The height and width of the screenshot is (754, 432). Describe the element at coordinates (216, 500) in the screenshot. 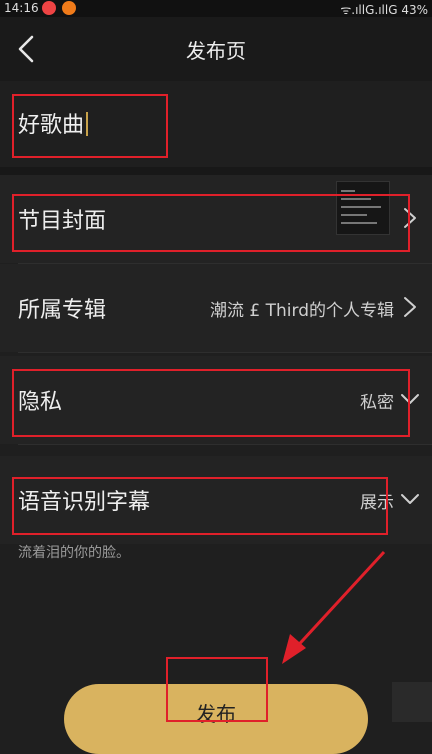

I see `subtitle-row: 语音识别字幕 展示` at that location.